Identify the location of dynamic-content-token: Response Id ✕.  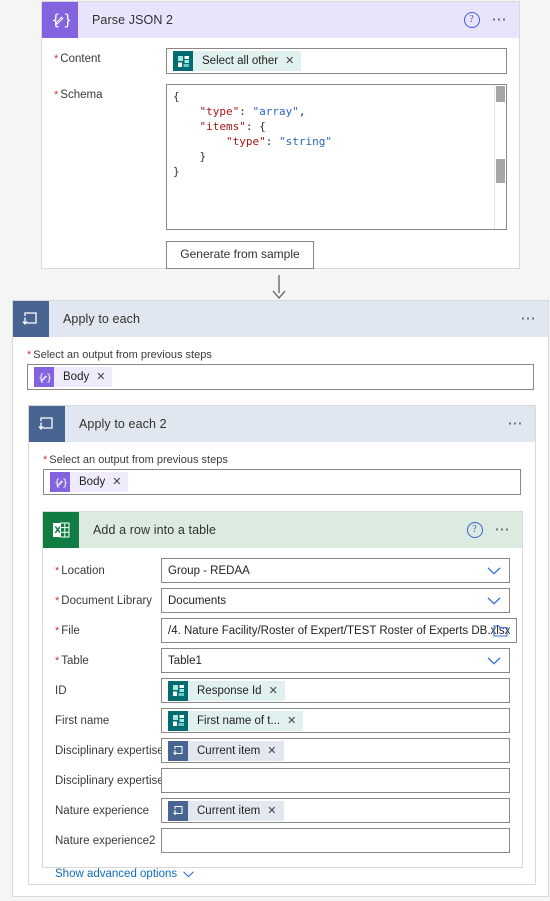
(226, 690).